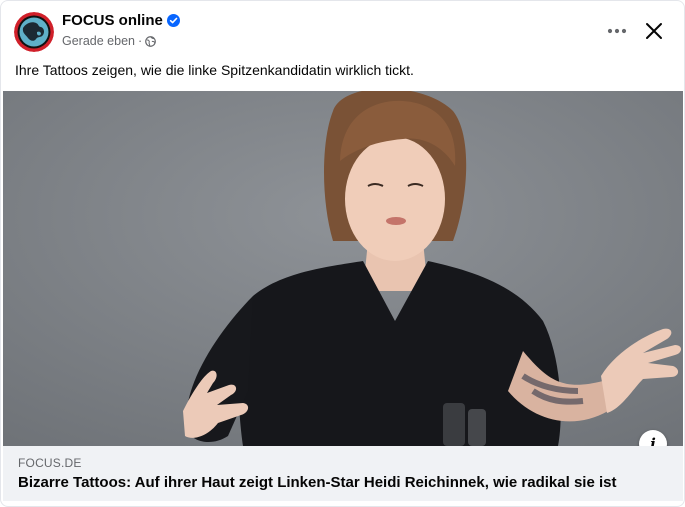  I want to click on verified-badge-icon, so click(173, 20).